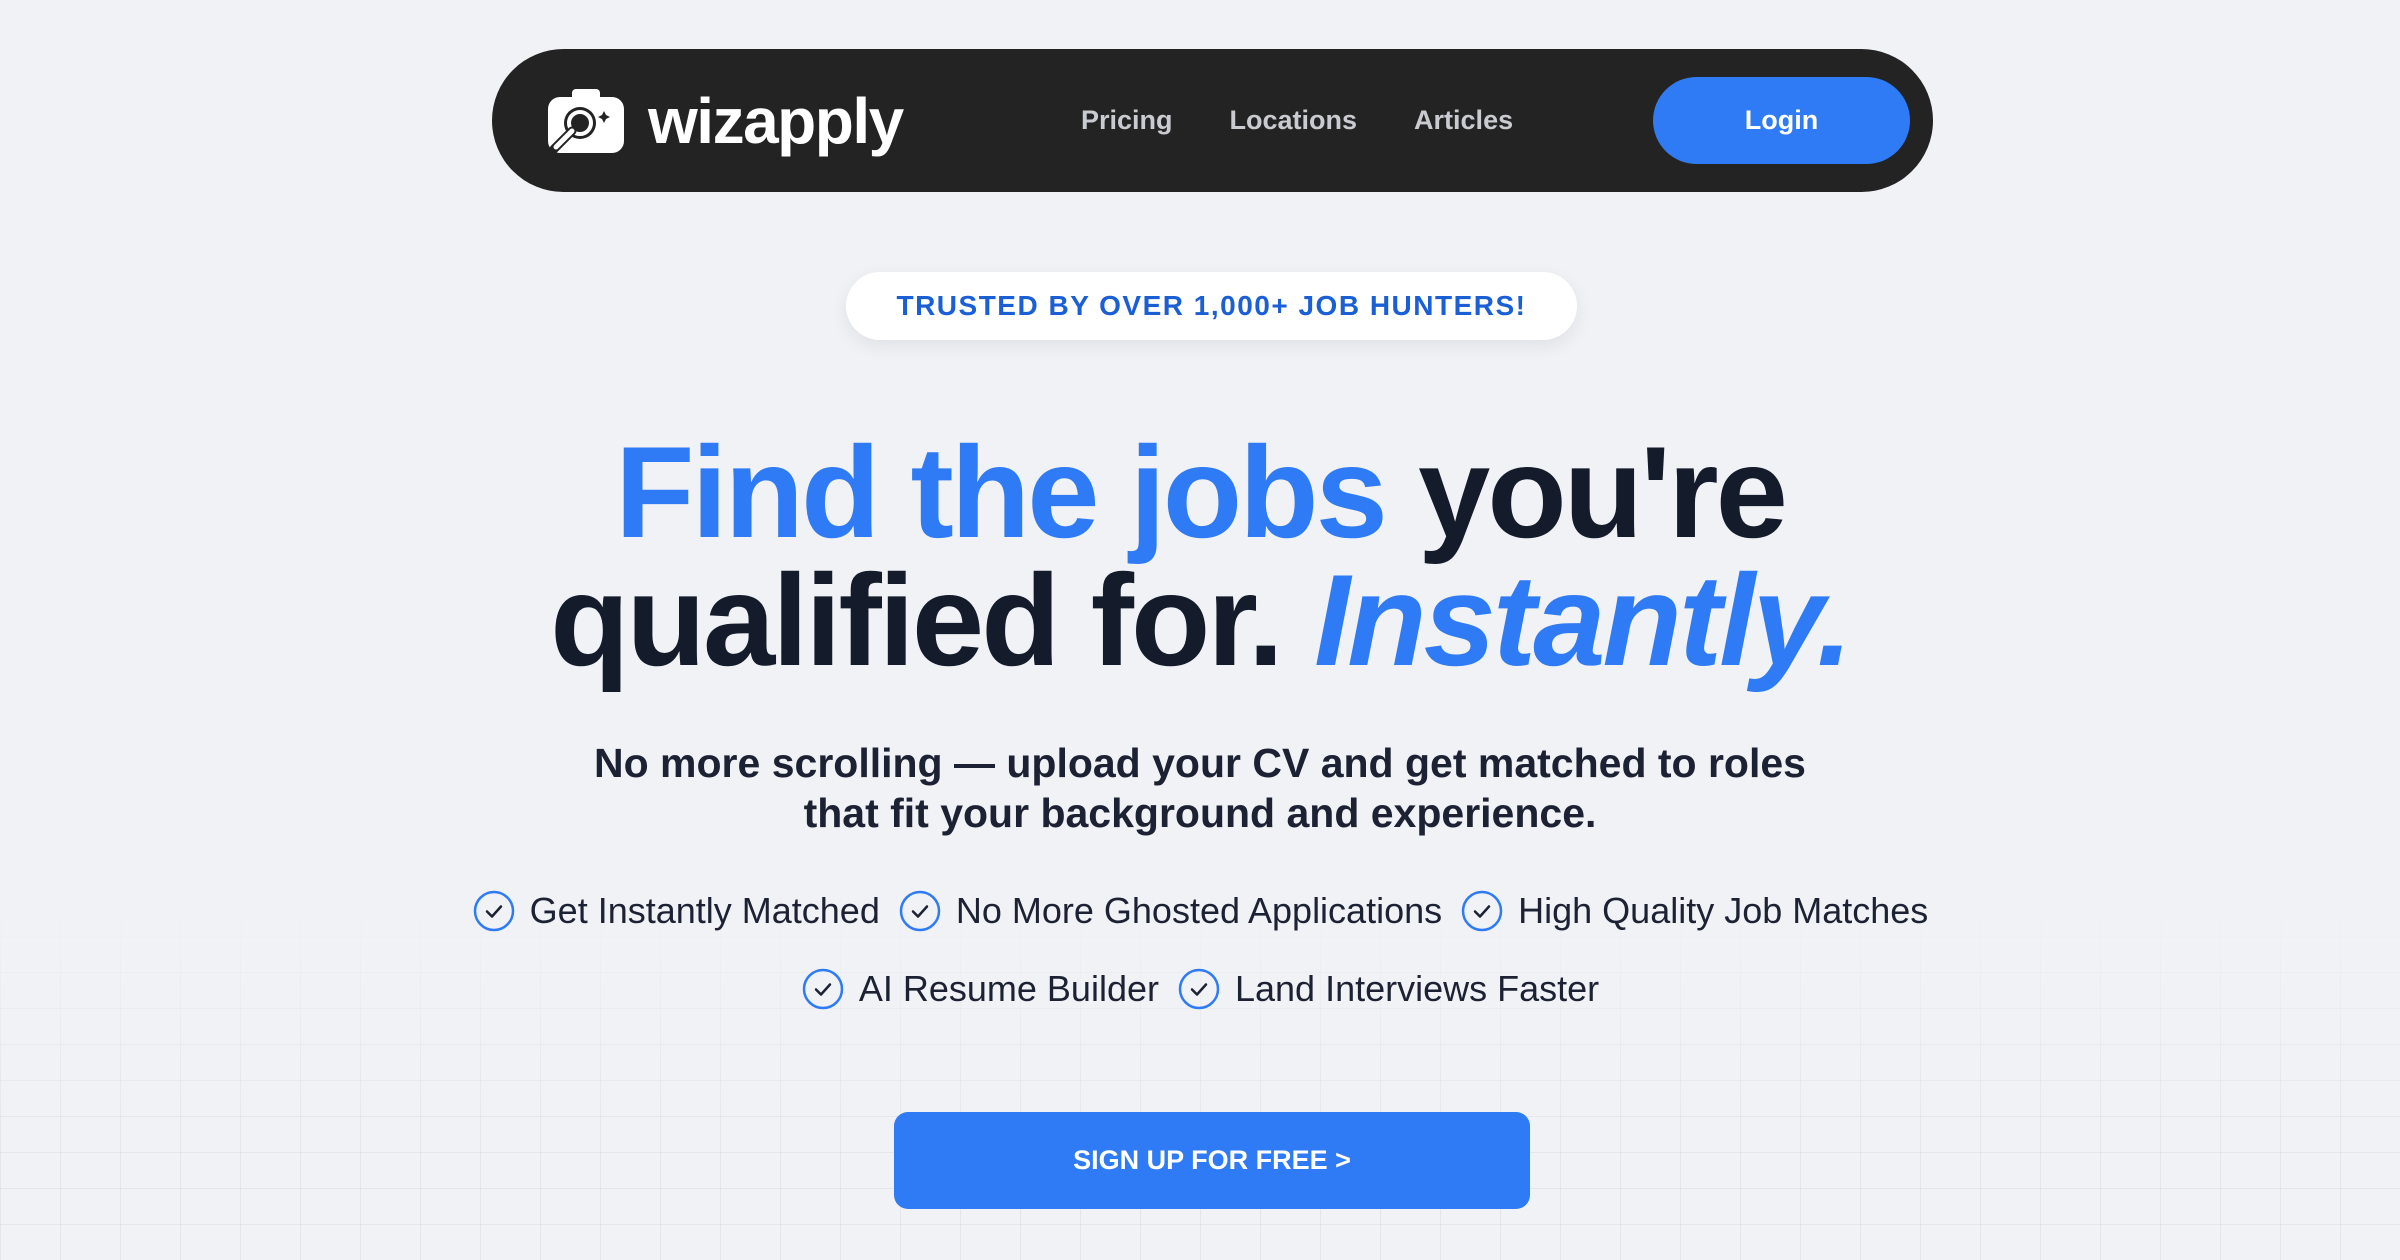  Describe the element at coordinates (917, 620) in the screenshot. I see `headline-text-line2: qualified for.` at that location.